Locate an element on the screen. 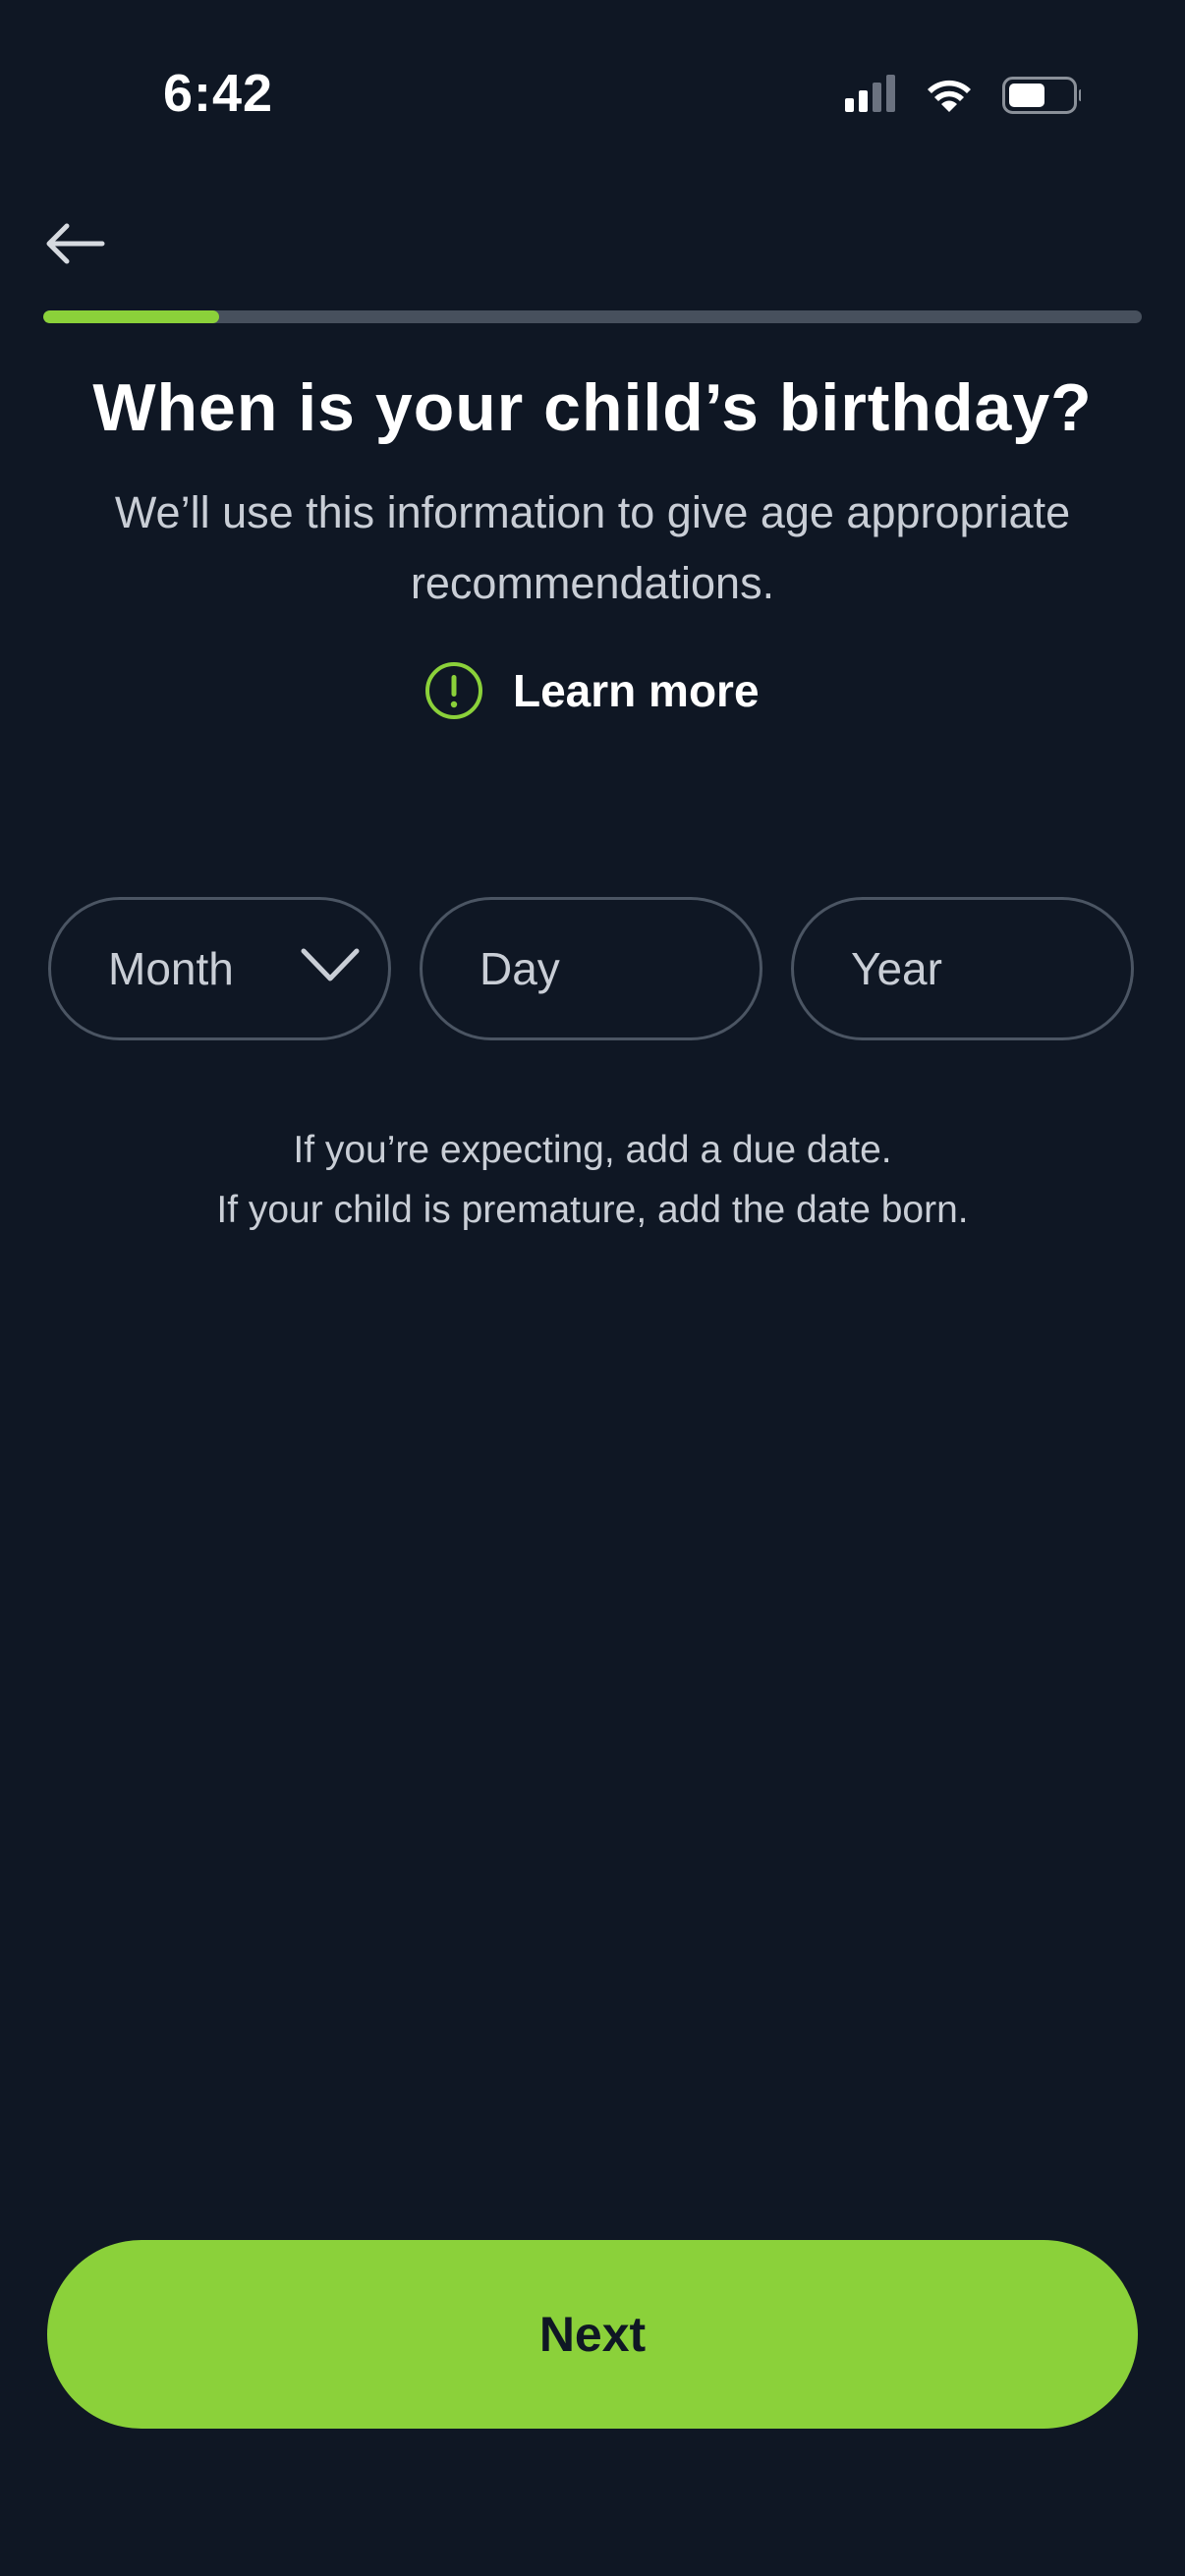 Image resolution: width=1185 pixels, height=2576 pixels. chevron-down-icon is located at coordinates (331, 964).